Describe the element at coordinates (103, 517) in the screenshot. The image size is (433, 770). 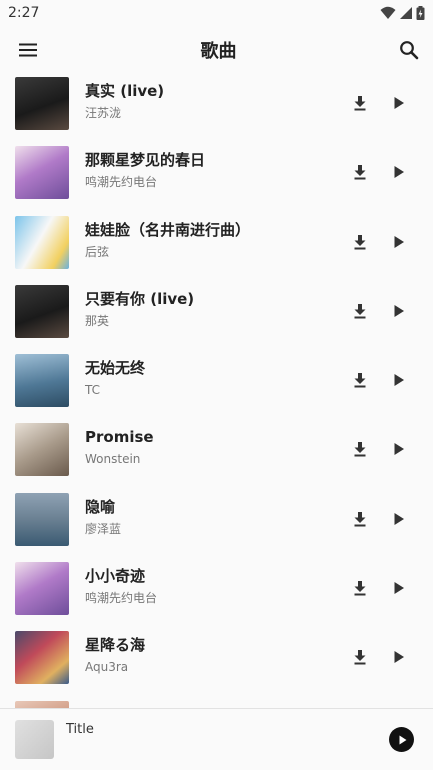
I see `song-texts: 隐喻 廖泽蓝` at that location.